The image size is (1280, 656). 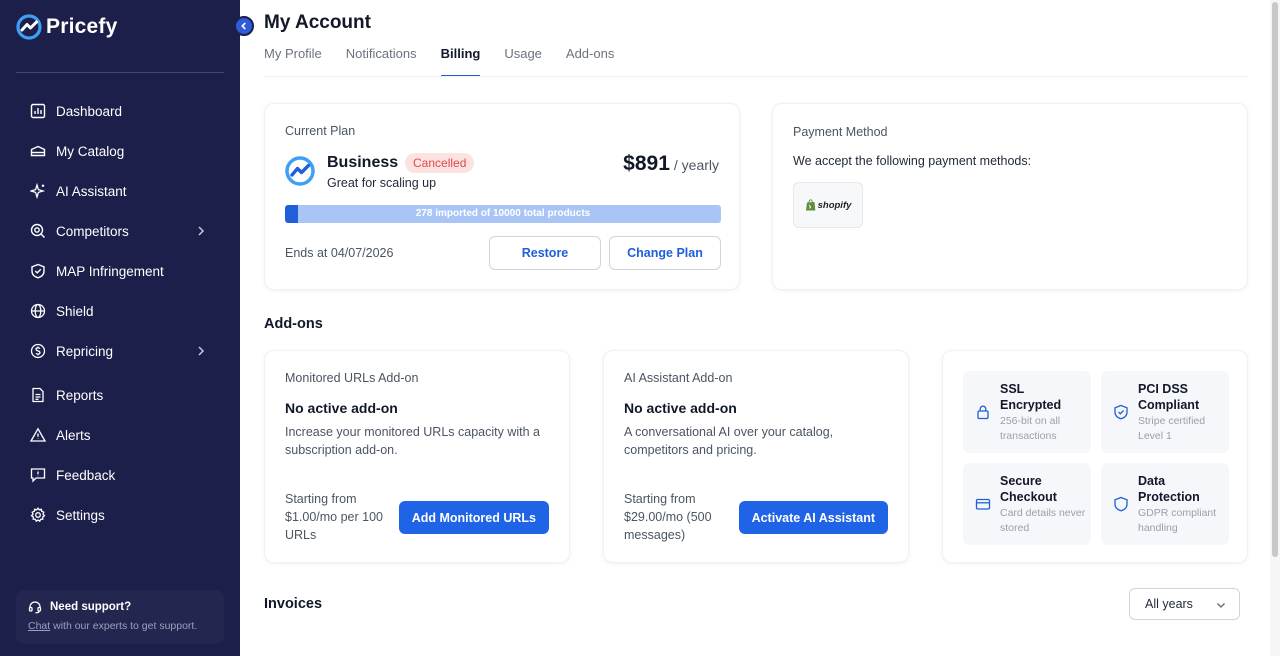 I want to click on products-progress-bar: 278 imported of 10000 total products, so click(x=503, y=214).